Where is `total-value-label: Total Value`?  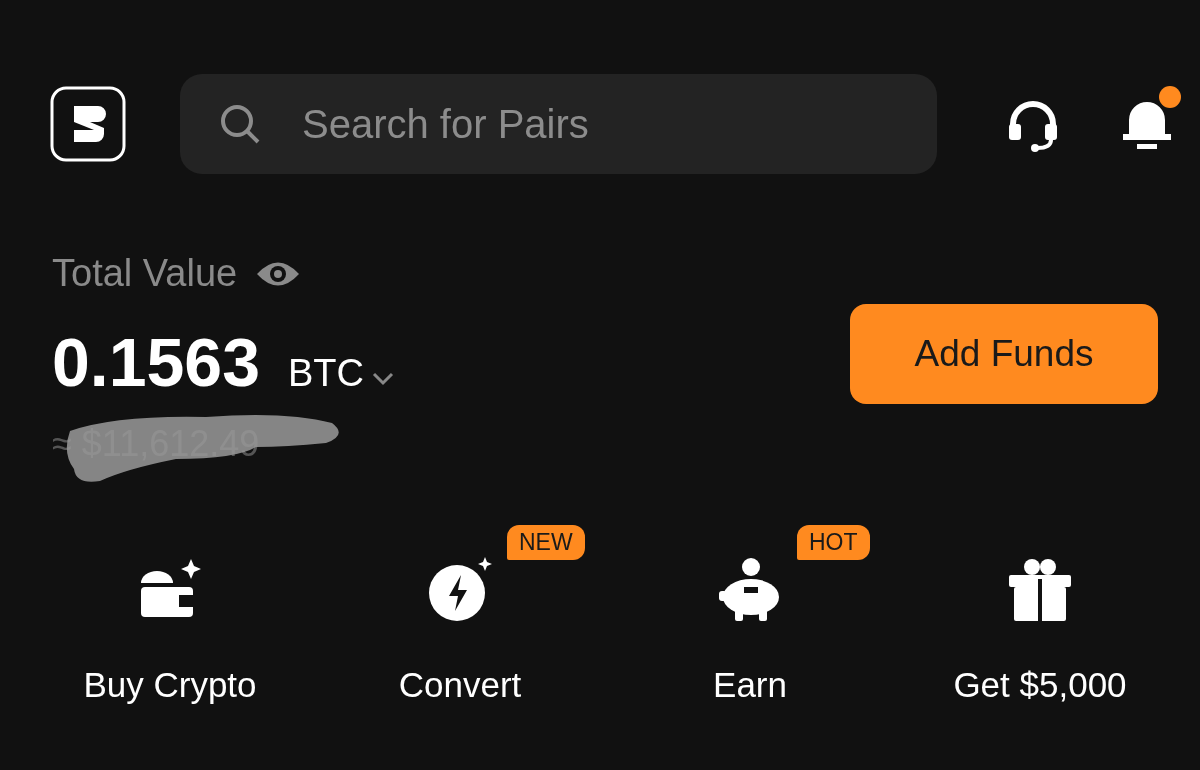
total-value-label: Total Value is located at coordinates (145, 273).